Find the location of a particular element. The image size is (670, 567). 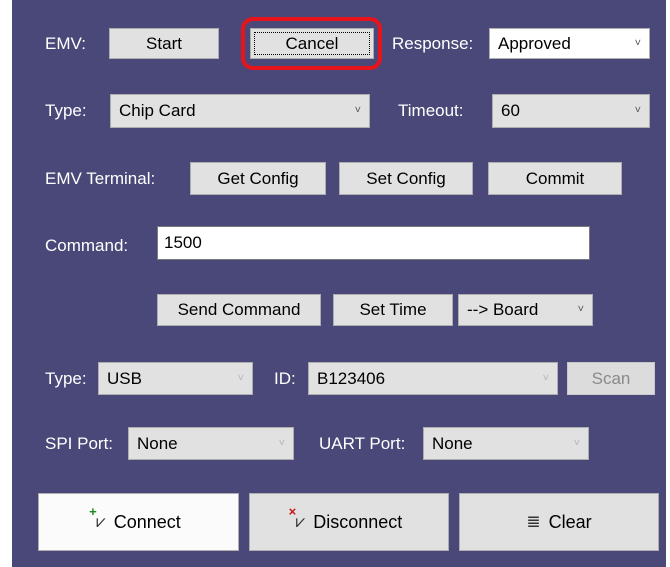

emv-label: EMV: is located at coordinates (65, 43).